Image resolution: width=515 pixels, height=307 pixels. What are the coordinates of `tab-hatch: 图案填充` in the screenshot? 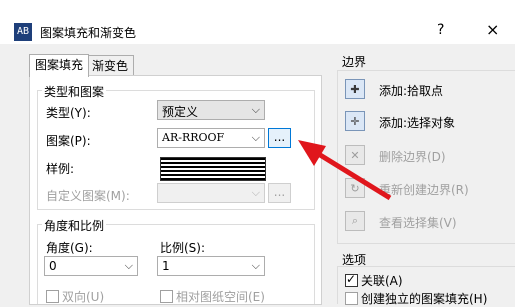 It's located at (59, 65).